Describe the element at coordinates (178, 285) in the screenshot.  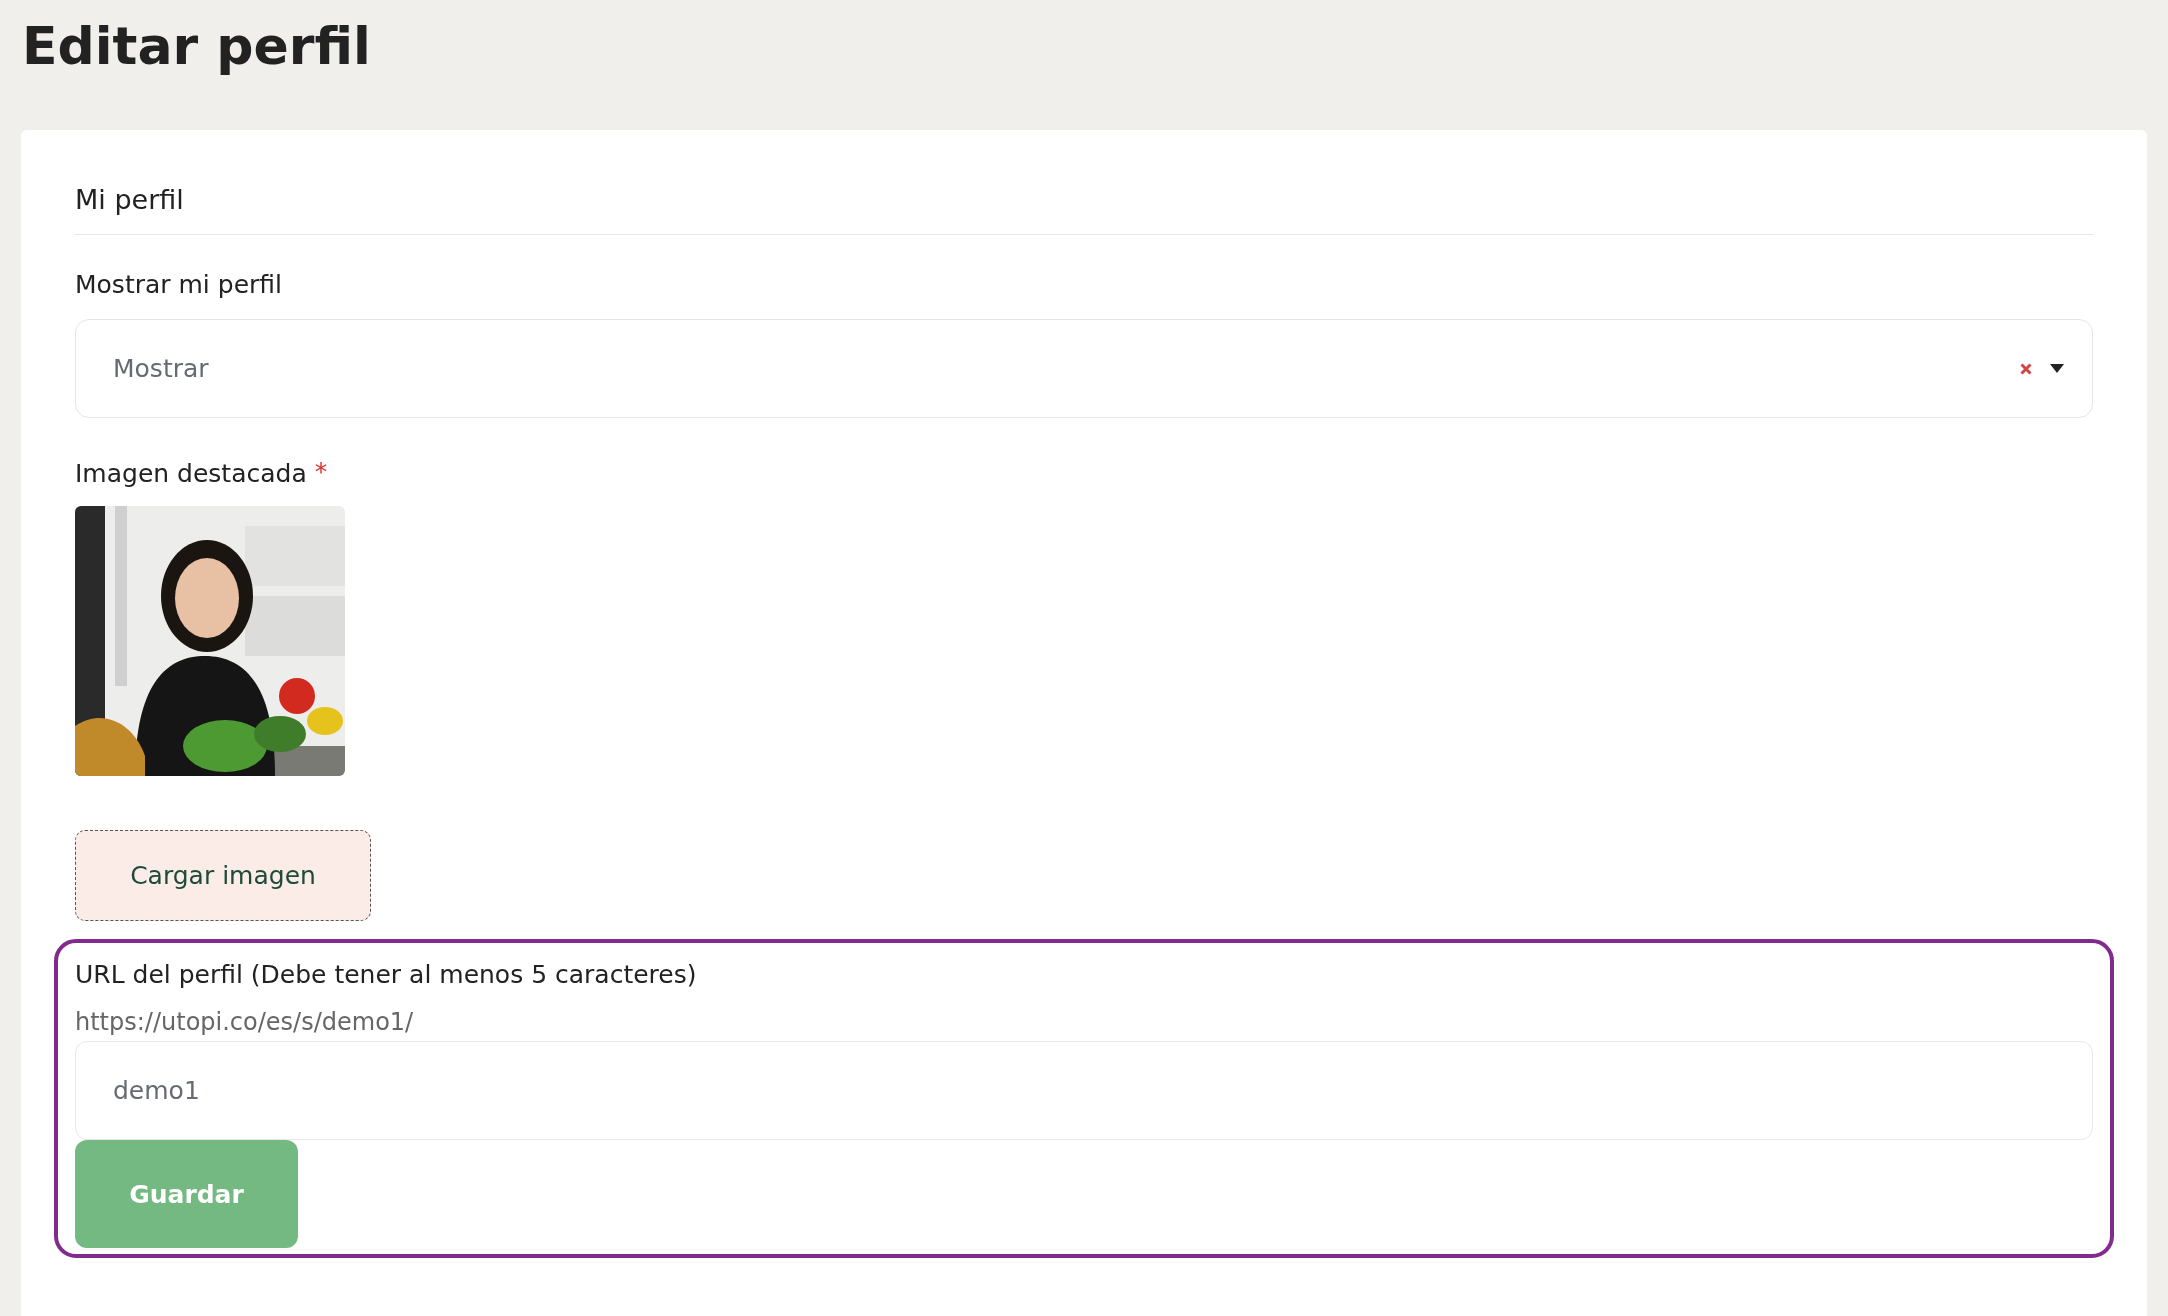
I see `field-label: Mostrar mi perfil` at that location.